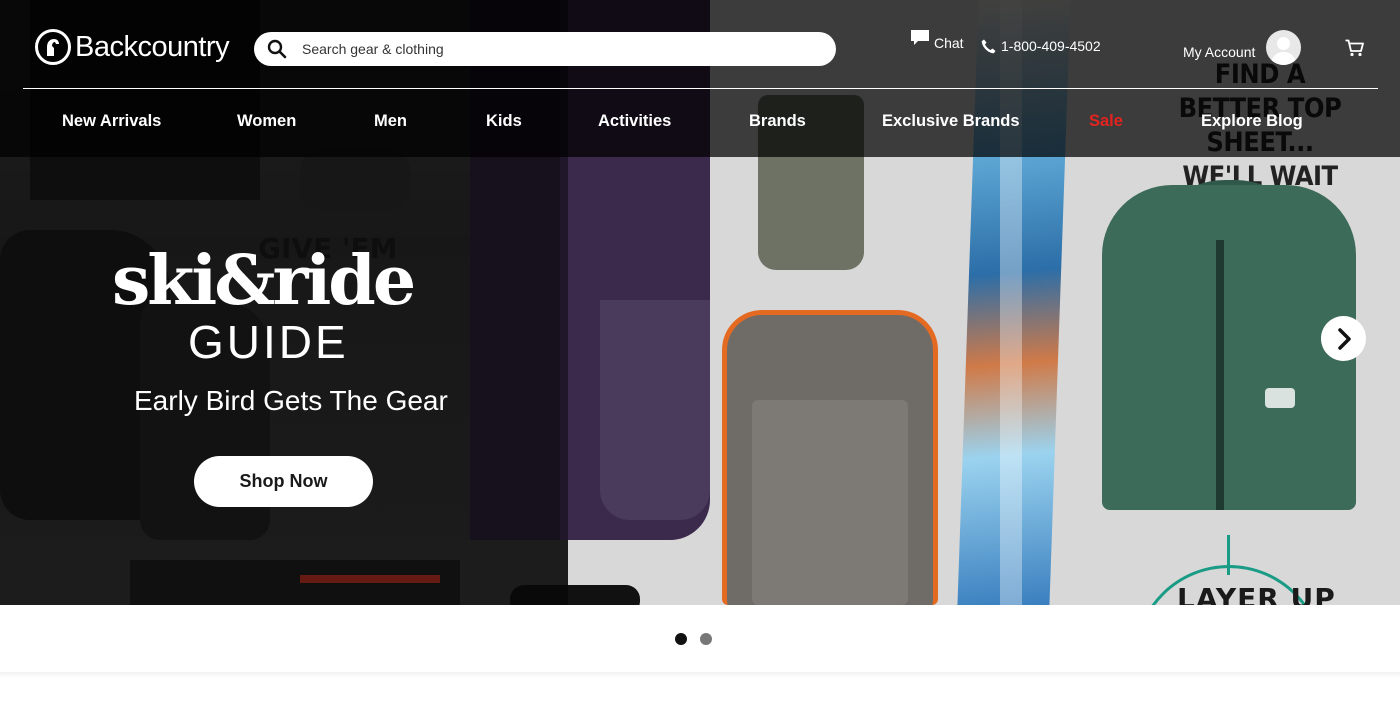  What do you see at coordinates (951, 121) in the screenshot?
I see `nav-item-exclusive-brands: Exclusive Brands` at bounding box center [951, 121].